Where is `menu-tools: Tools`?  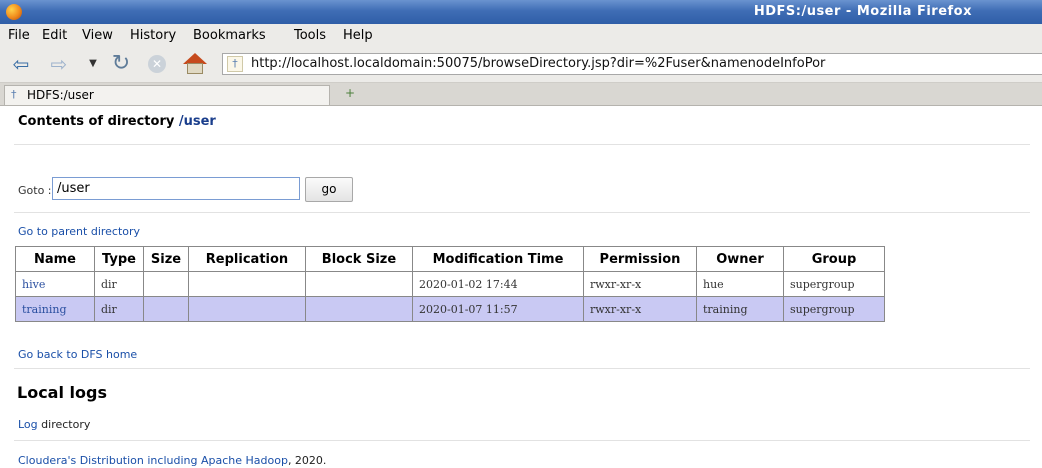 menu-tools: Tools is located at coordinates (310, 35).